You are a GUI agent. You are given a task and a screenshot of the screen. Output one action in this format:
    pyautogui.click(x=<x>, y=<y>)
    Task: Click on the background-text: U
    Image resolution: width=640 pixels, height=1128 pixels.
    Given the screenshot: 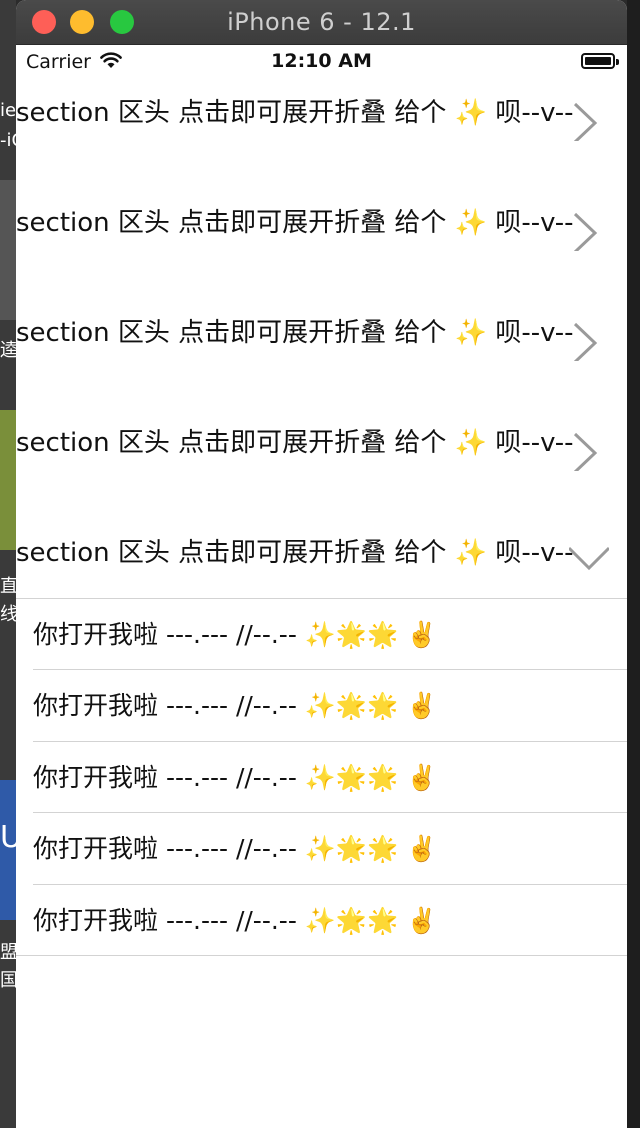 What is the action you would take?
    pyautogui.click(x=8, y=837)
    